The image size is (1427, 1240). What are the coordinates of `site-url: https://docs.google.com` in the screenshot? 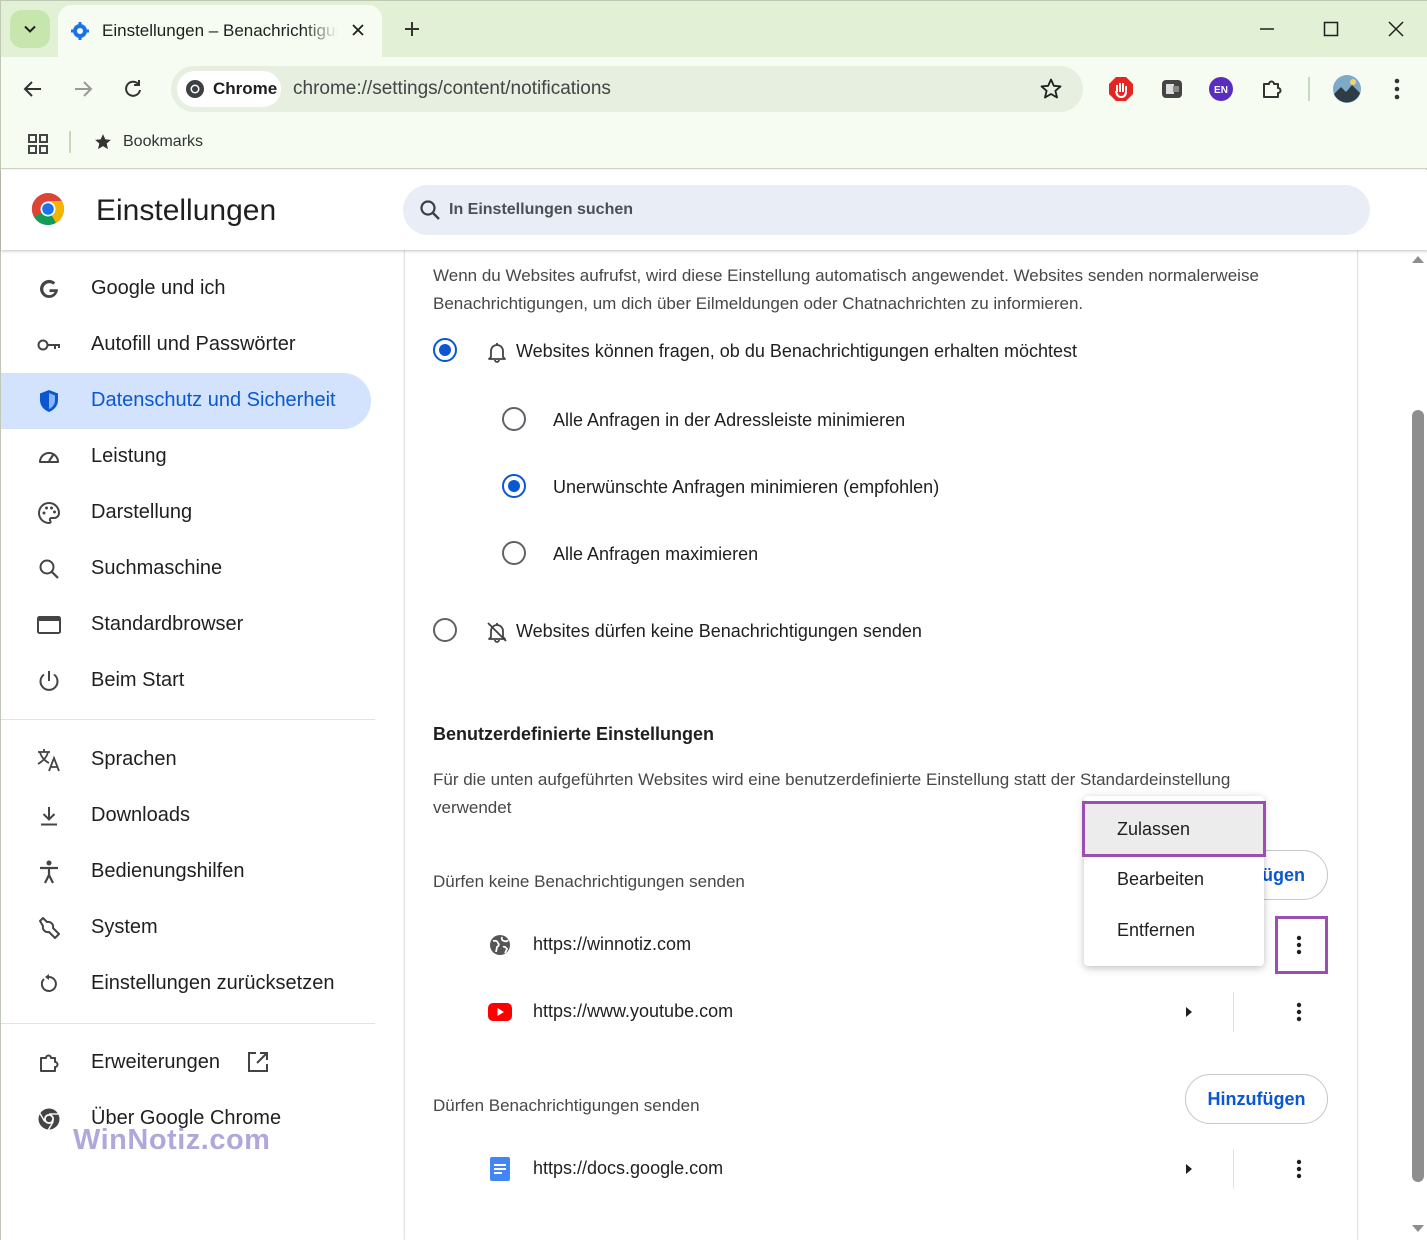 It's located at (628, 1168).